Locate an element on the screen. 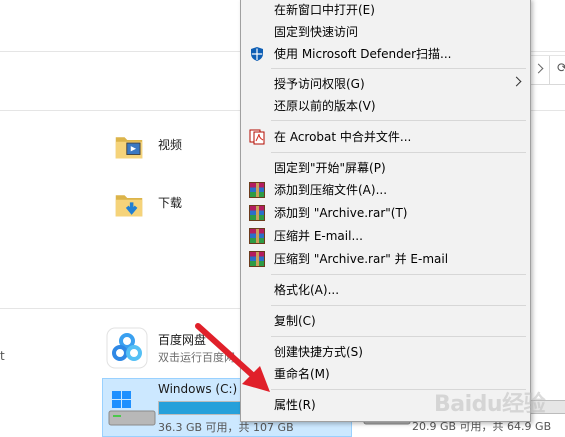 The image size is (565, 437). submenu-arrow-icon is located at coordinates (516, 81).